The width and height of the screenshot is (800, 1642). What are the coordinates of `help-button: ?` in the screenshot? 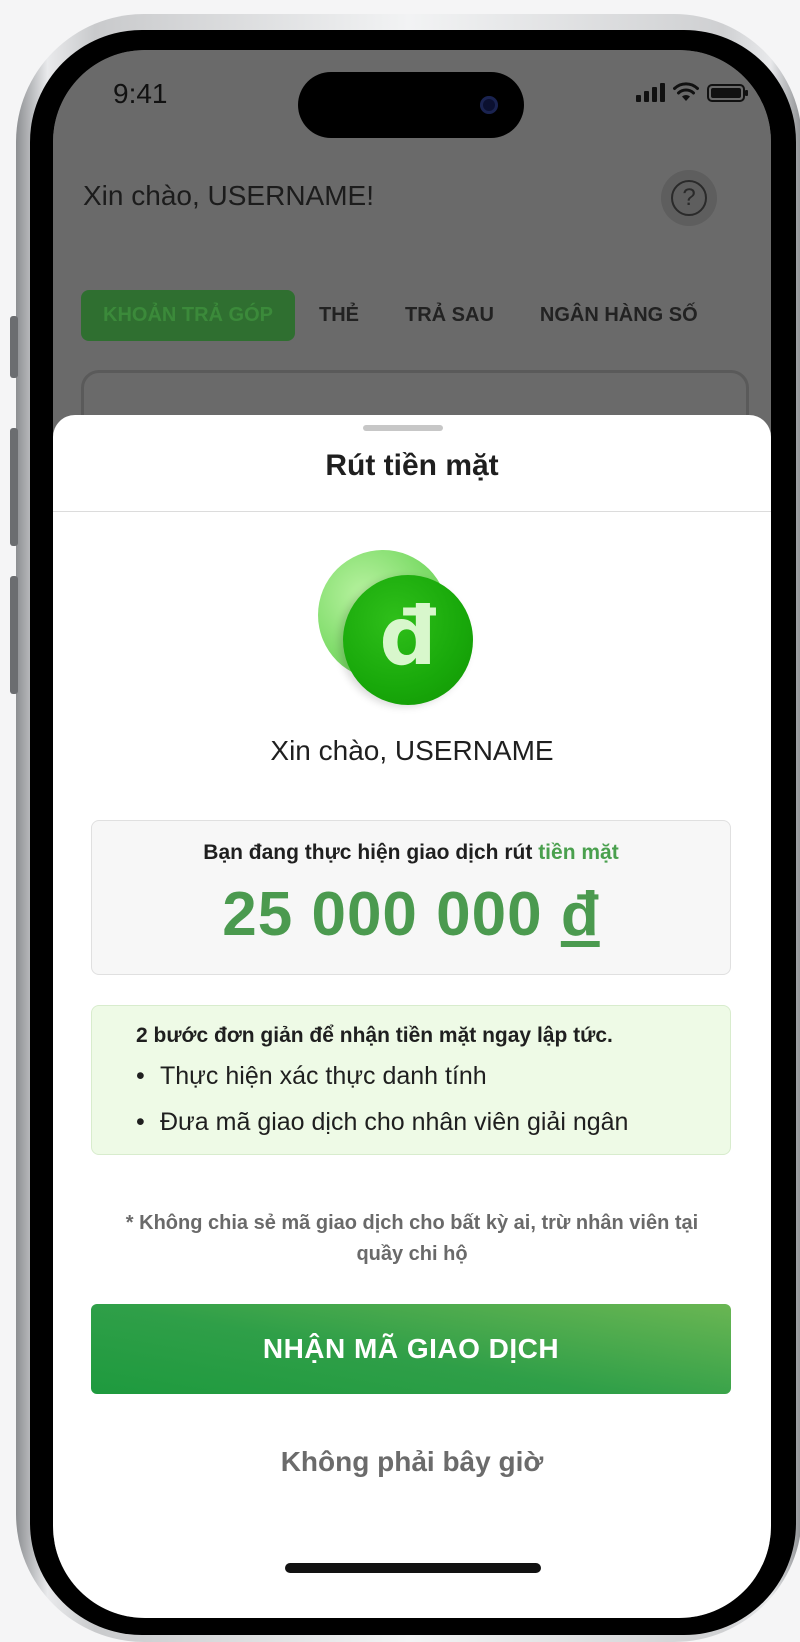 It's located at (689, 198).